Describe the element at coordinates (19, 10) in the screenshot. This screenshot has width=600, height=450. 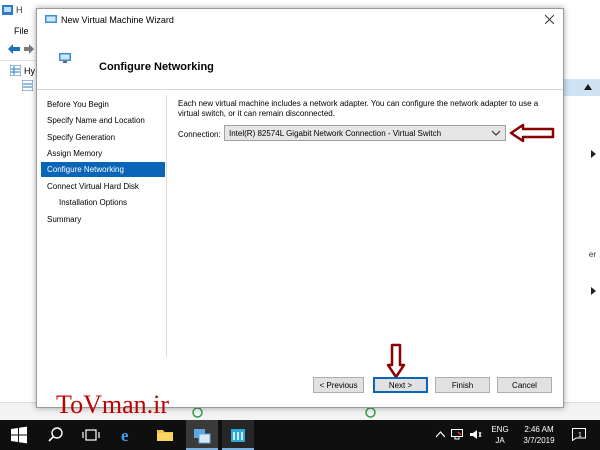
I see `background-title: H` at that location.